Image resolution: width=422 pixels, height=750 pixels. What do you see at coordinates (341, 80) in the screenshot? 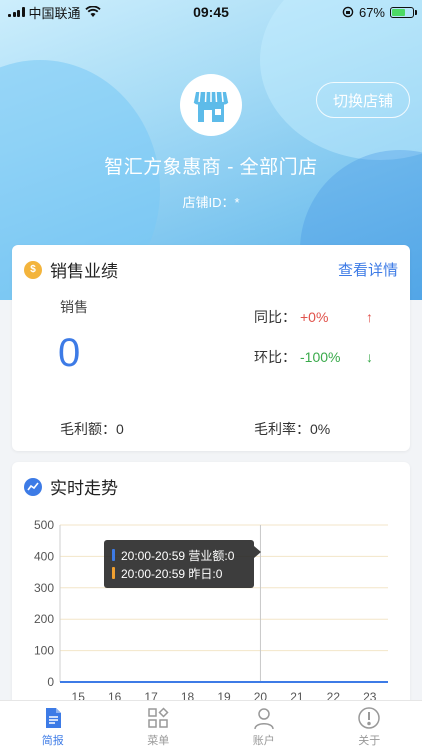
I see `header-decoration` at bounding box center [341, 80].